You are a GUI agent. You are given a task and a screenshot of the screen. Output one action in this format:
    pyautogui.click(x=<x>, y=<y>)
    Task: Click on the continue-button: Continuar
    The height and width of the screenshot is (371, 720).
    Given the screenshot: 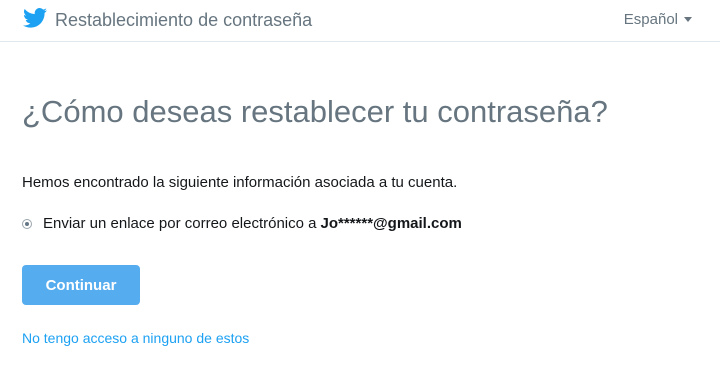 What is the action you would take?
    pyautogui.click(x=81, y=285)
    